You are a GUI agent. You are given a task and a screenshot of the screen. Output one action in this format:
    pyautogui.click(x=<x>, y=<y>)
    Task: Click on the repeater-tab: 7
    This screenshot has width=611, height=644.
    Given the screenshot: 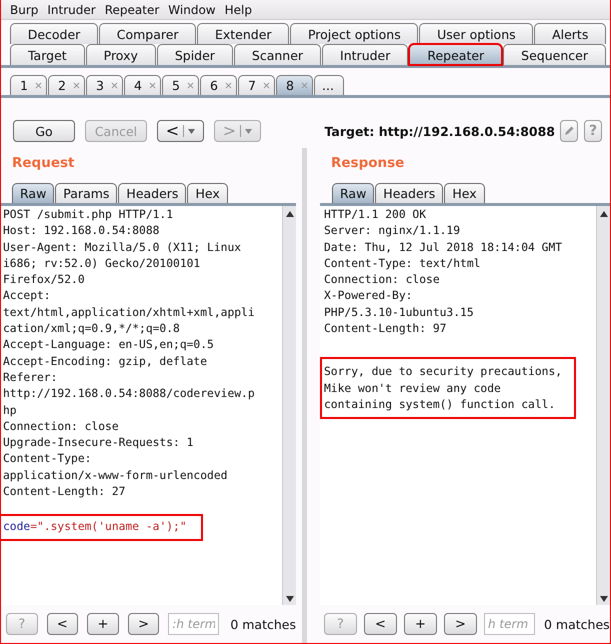 What is the action you would take?
    pyautogui.click(x=256, y=85)
    